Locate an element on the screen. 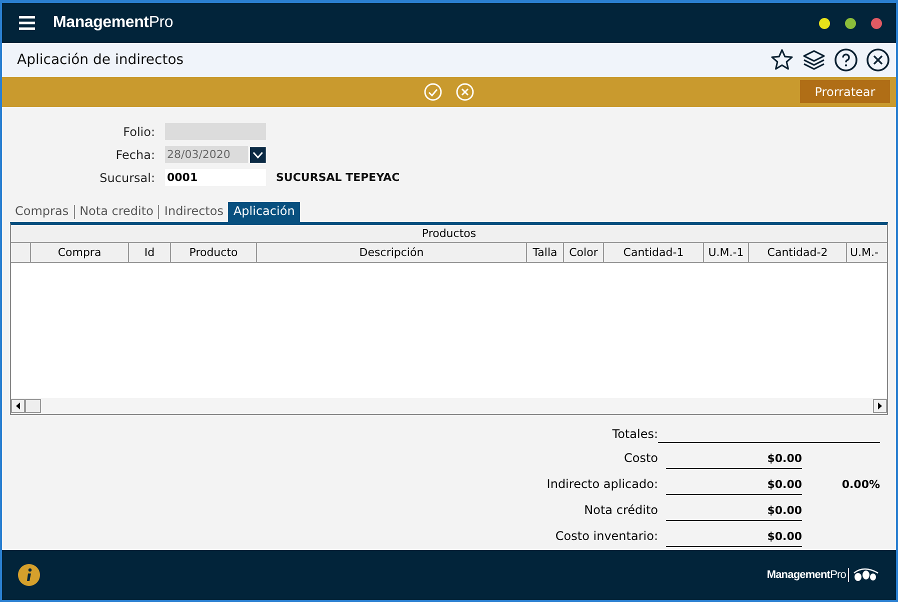 The image size is (898, 602). column-header: Color is located at coordinates (584, 252).